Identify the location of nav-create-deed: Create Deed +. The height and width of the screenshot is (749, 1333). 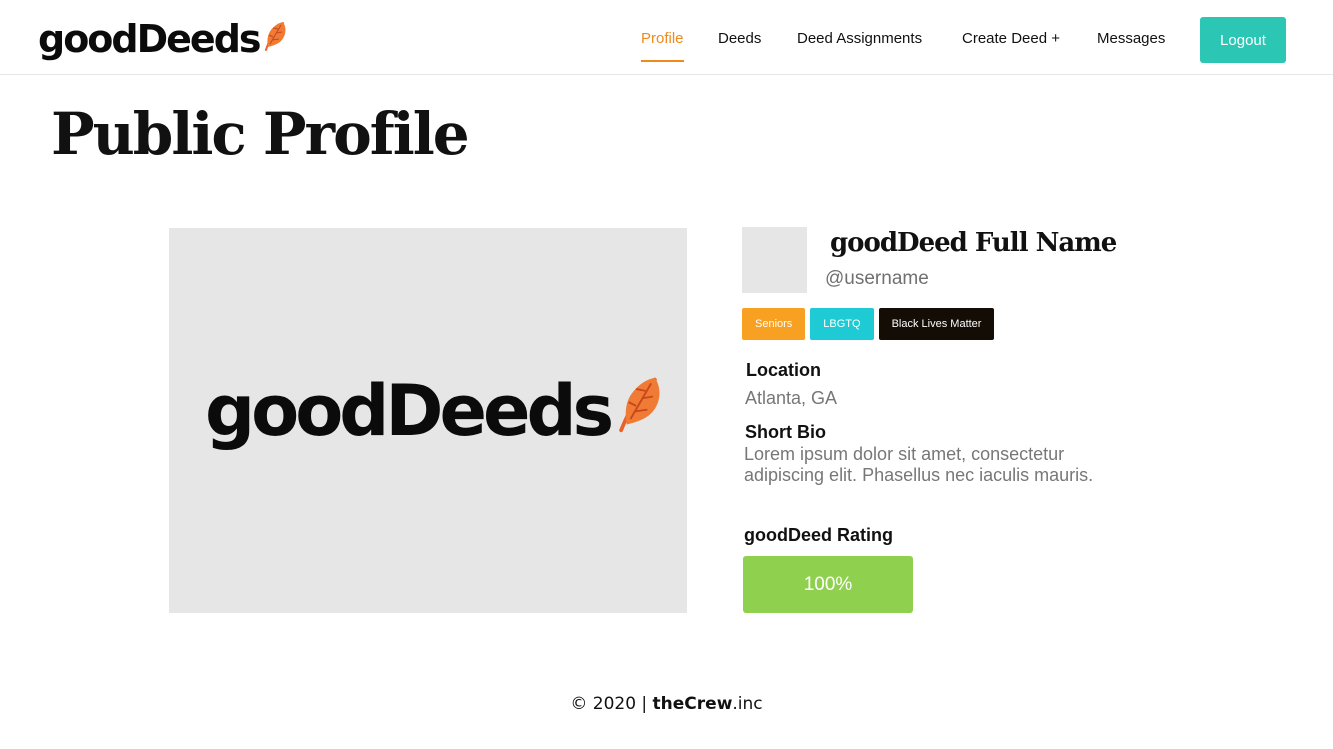
(1011, 45).